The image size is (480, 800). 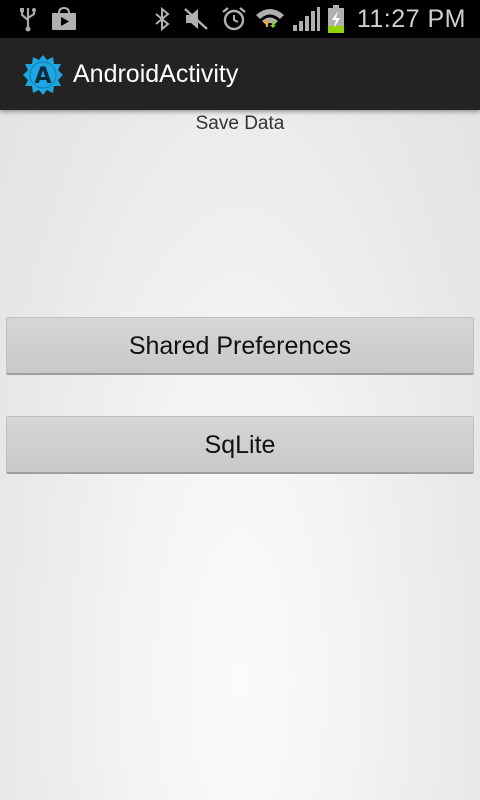 I want to click on status-time: 11:27 PM, so click(x=411, y=19).